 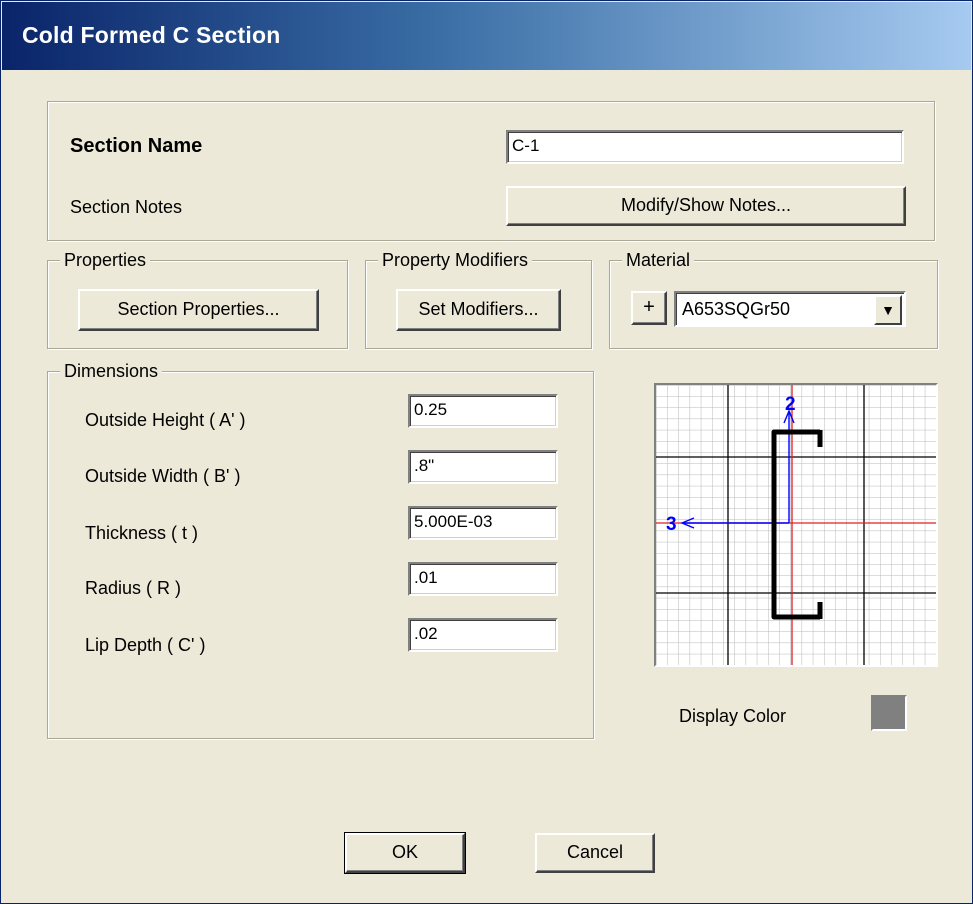 I want to click on axis-3-label: 3, so click(x=671, y=524).